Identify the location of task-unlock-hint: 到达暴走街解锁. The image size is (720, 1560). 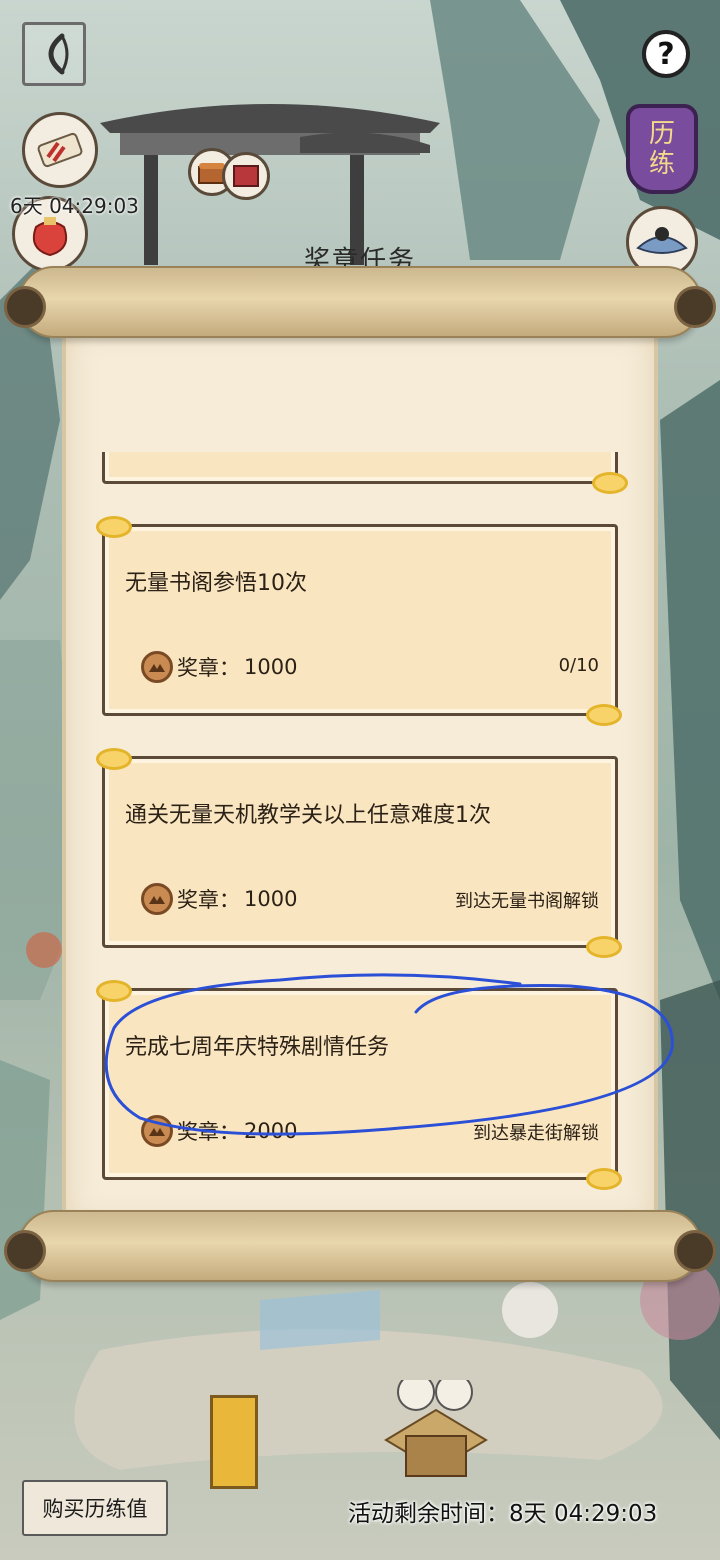
(536, 1133).